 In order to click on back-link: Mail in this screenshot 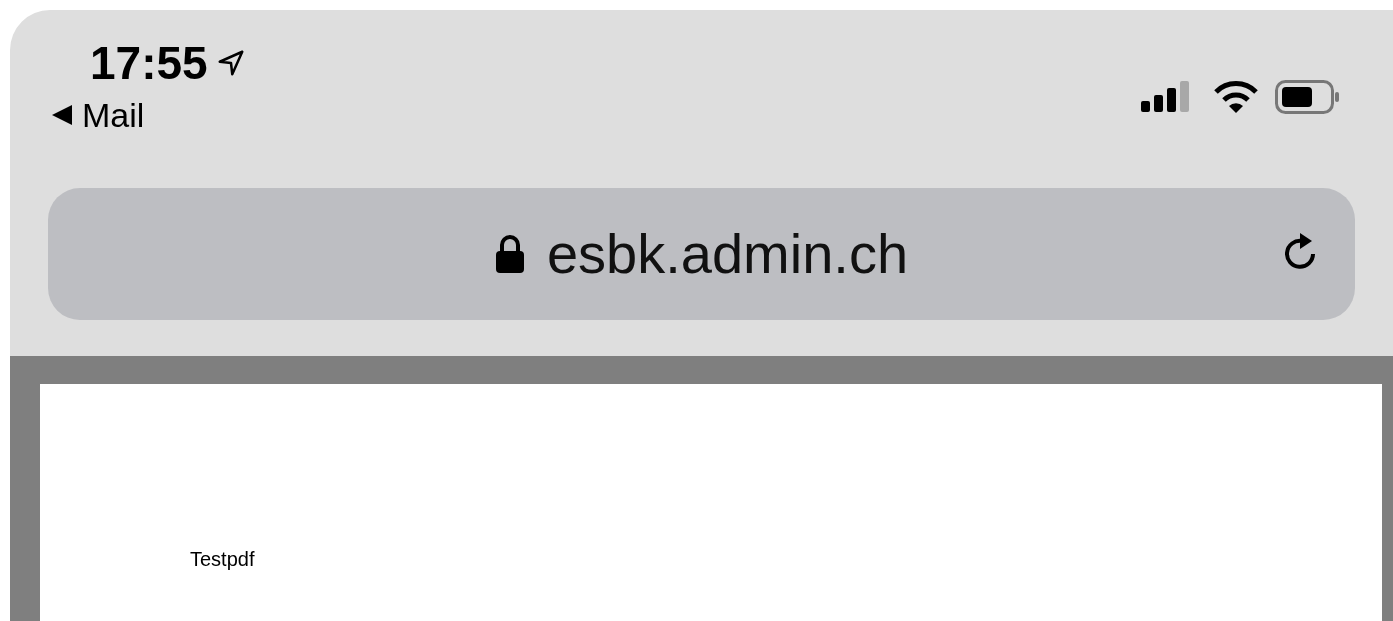, I will do `click(148, 115)`.